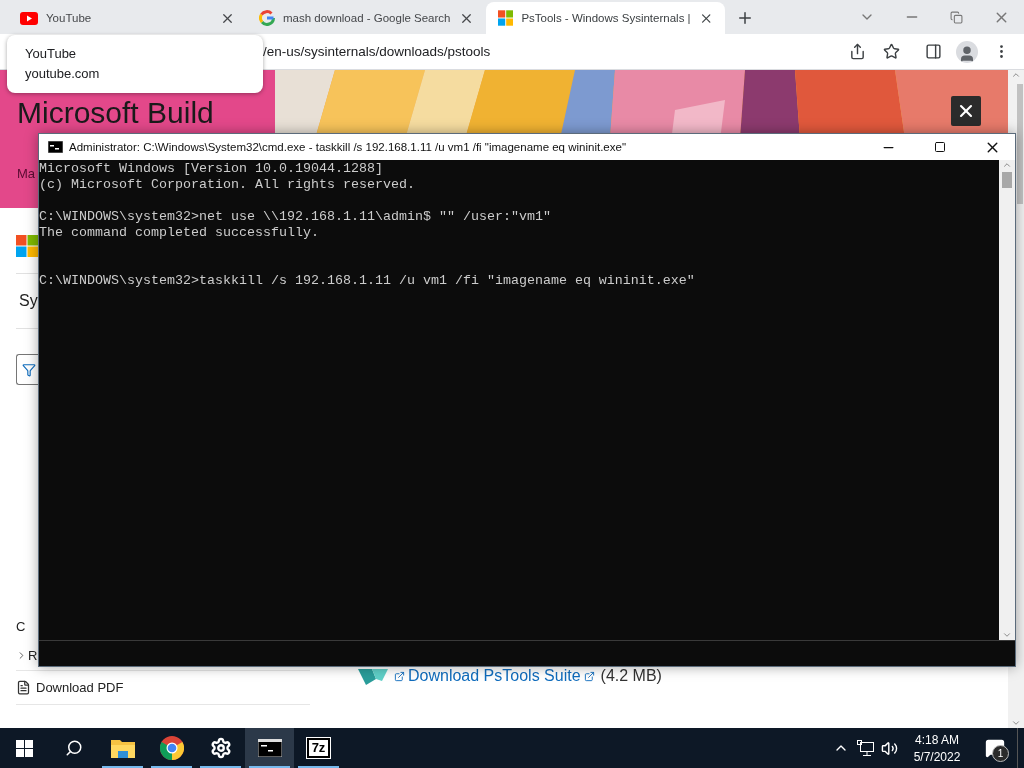 This screenshot has width=1024, height=768. I want to click on sidebar-item: C, so click(21, 626).